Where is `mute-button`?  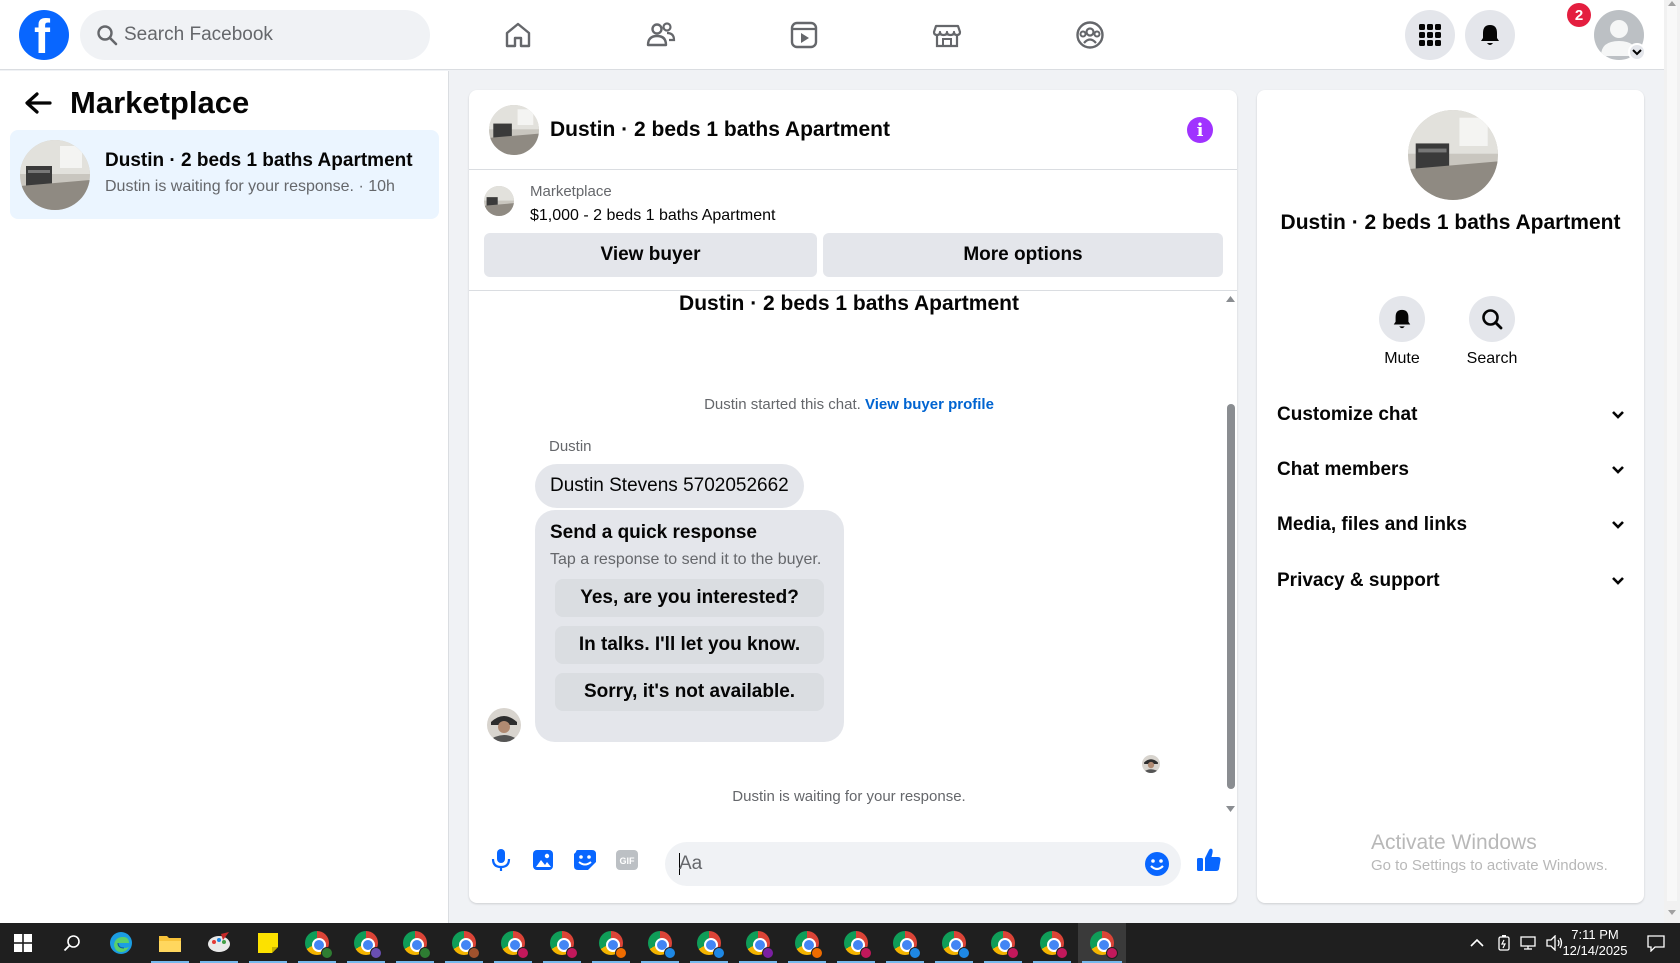 mute-button is located at coordinates (1402, 319).